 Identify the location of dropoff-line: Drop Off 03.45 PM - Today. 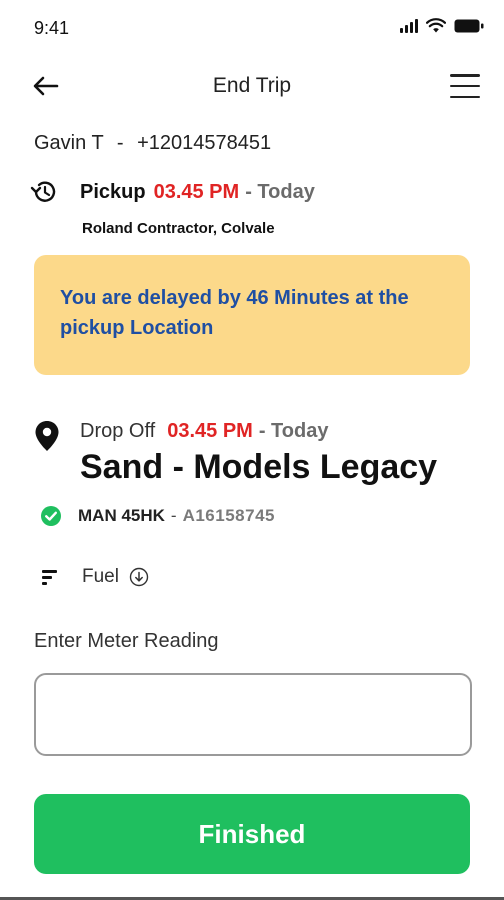
(204, 431).